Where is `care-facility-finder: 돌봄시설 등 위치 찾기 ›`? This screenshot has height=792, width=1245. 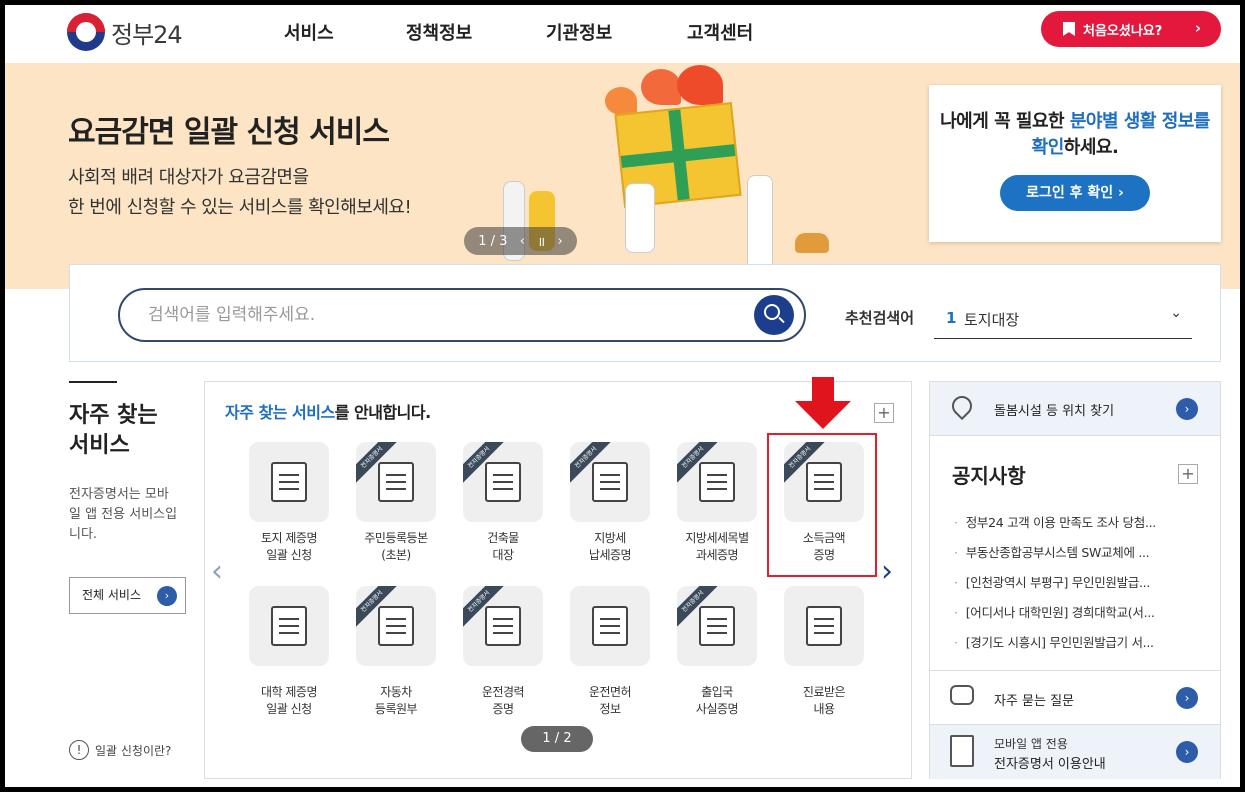
care-facility-finder: 돌봄시설 등 위치 찾기 › is located at coordinates (1075, 409).